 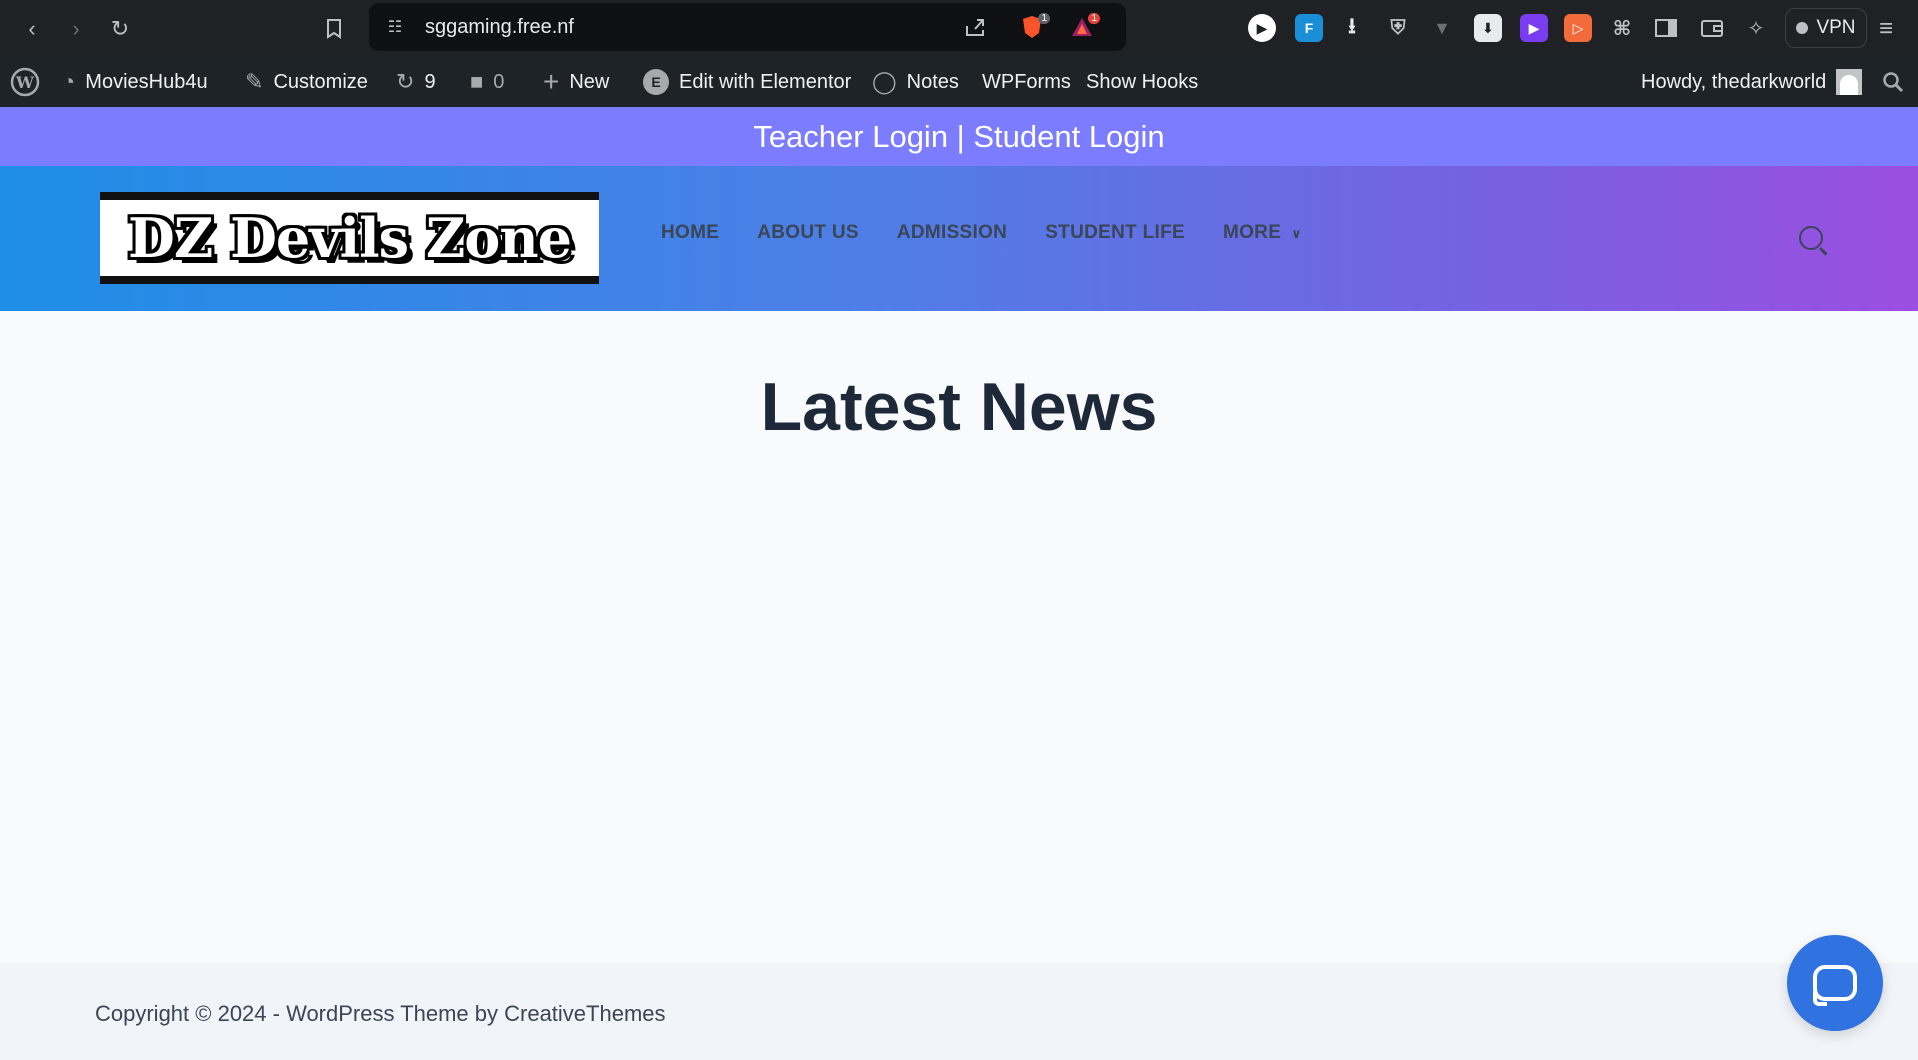 I want to click on logo-top-stripe, so click(x=349, y=196).